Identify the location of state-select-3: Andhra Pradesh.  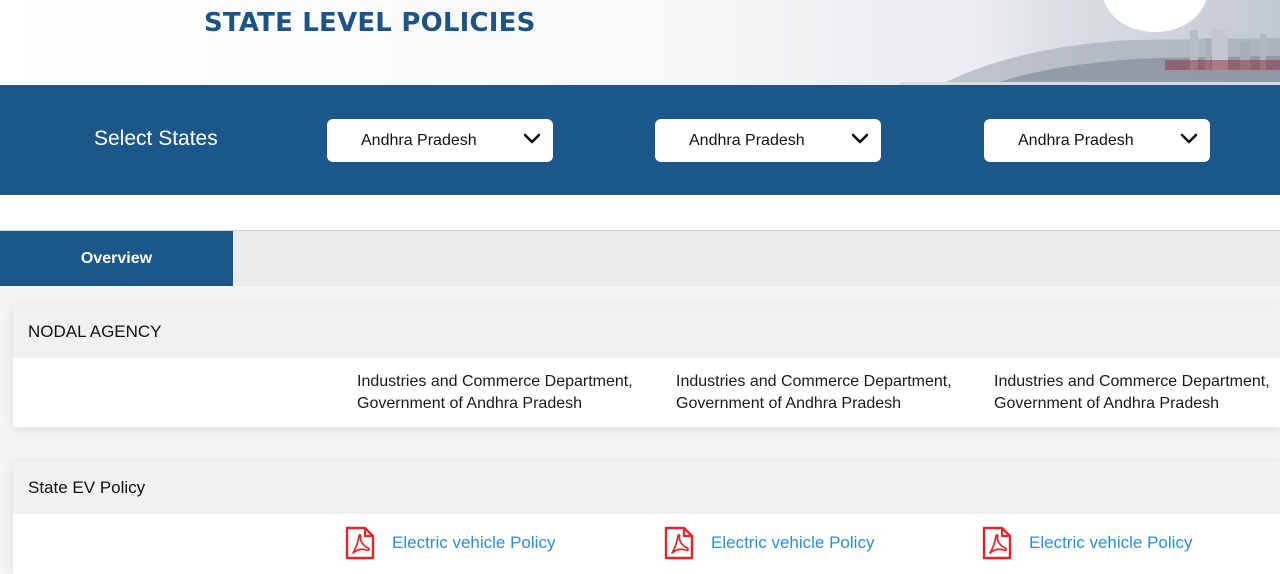
(1097, 140).